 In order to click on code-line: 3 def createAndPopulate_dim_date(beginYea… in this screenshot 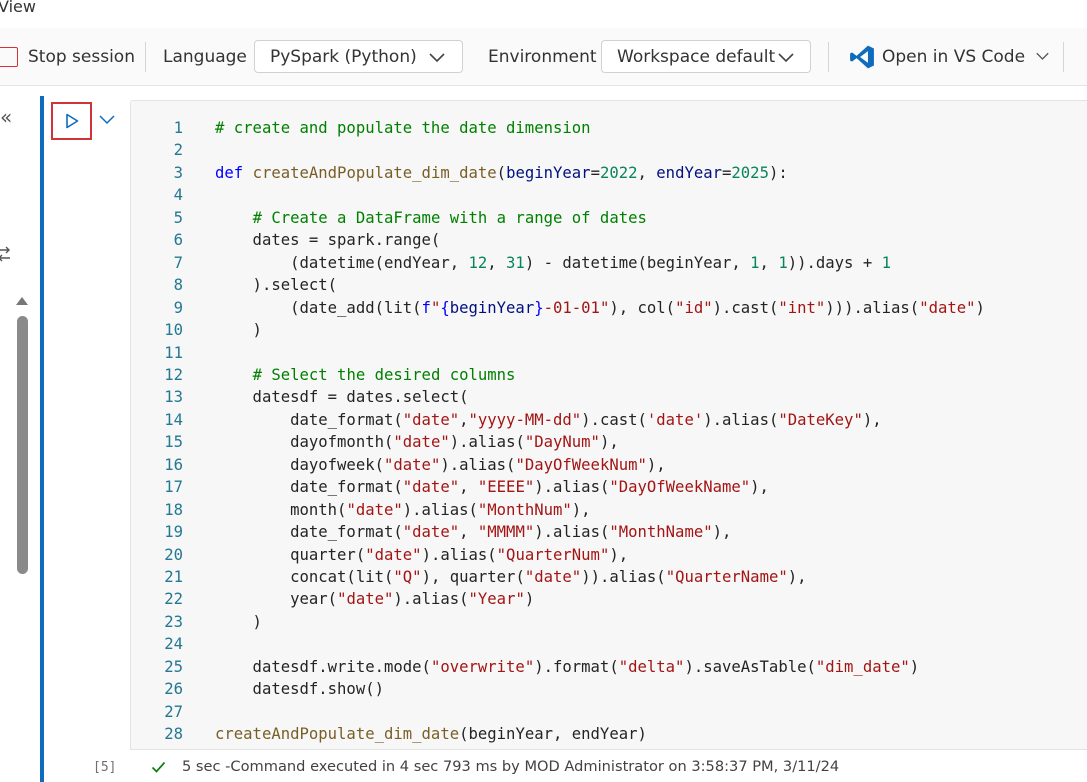, I will do `click(608, 173)`.